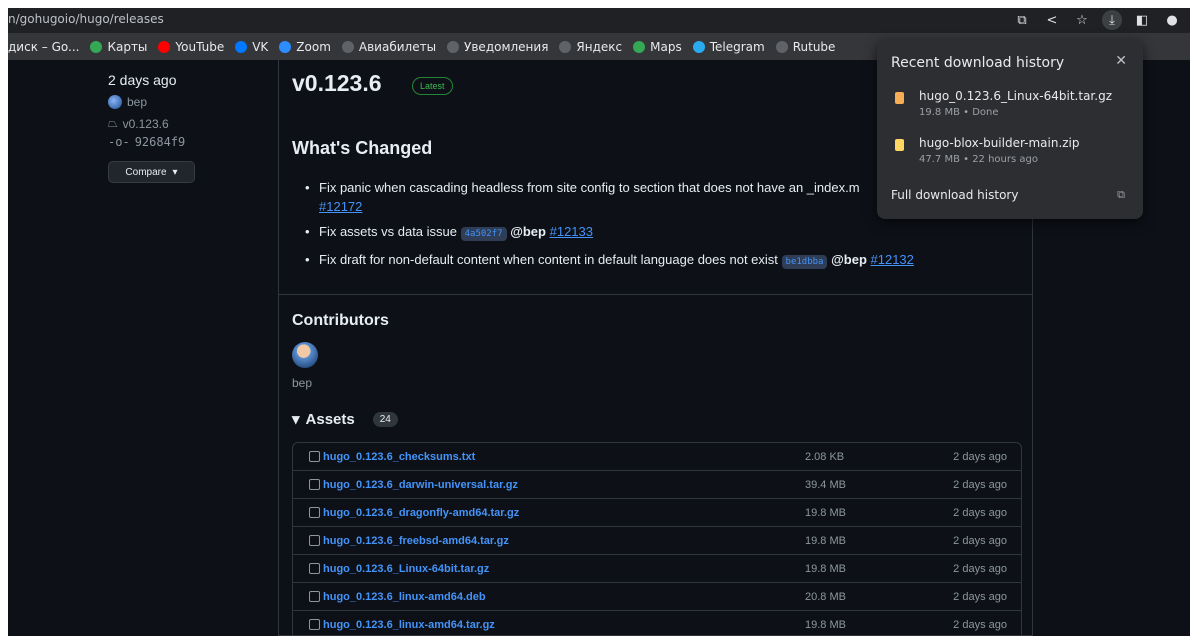 The width and height of the screenshot is (1190, 636). I want to click on bookmark-label: Карты, so click(127, 46).